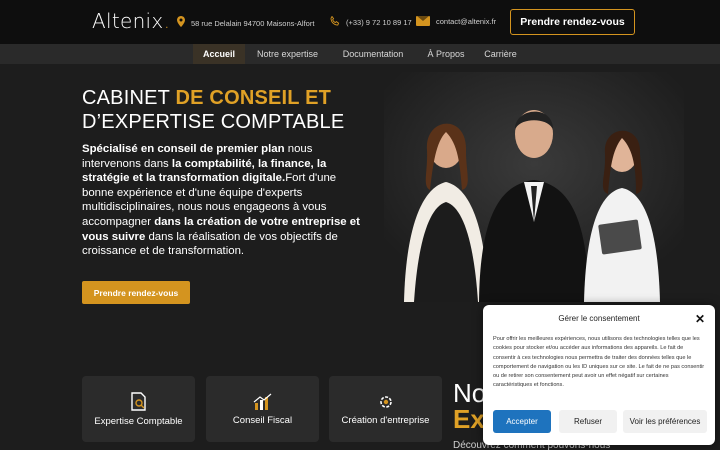  I want to click on card-label: Création d'entreprise, so click(385, 420).